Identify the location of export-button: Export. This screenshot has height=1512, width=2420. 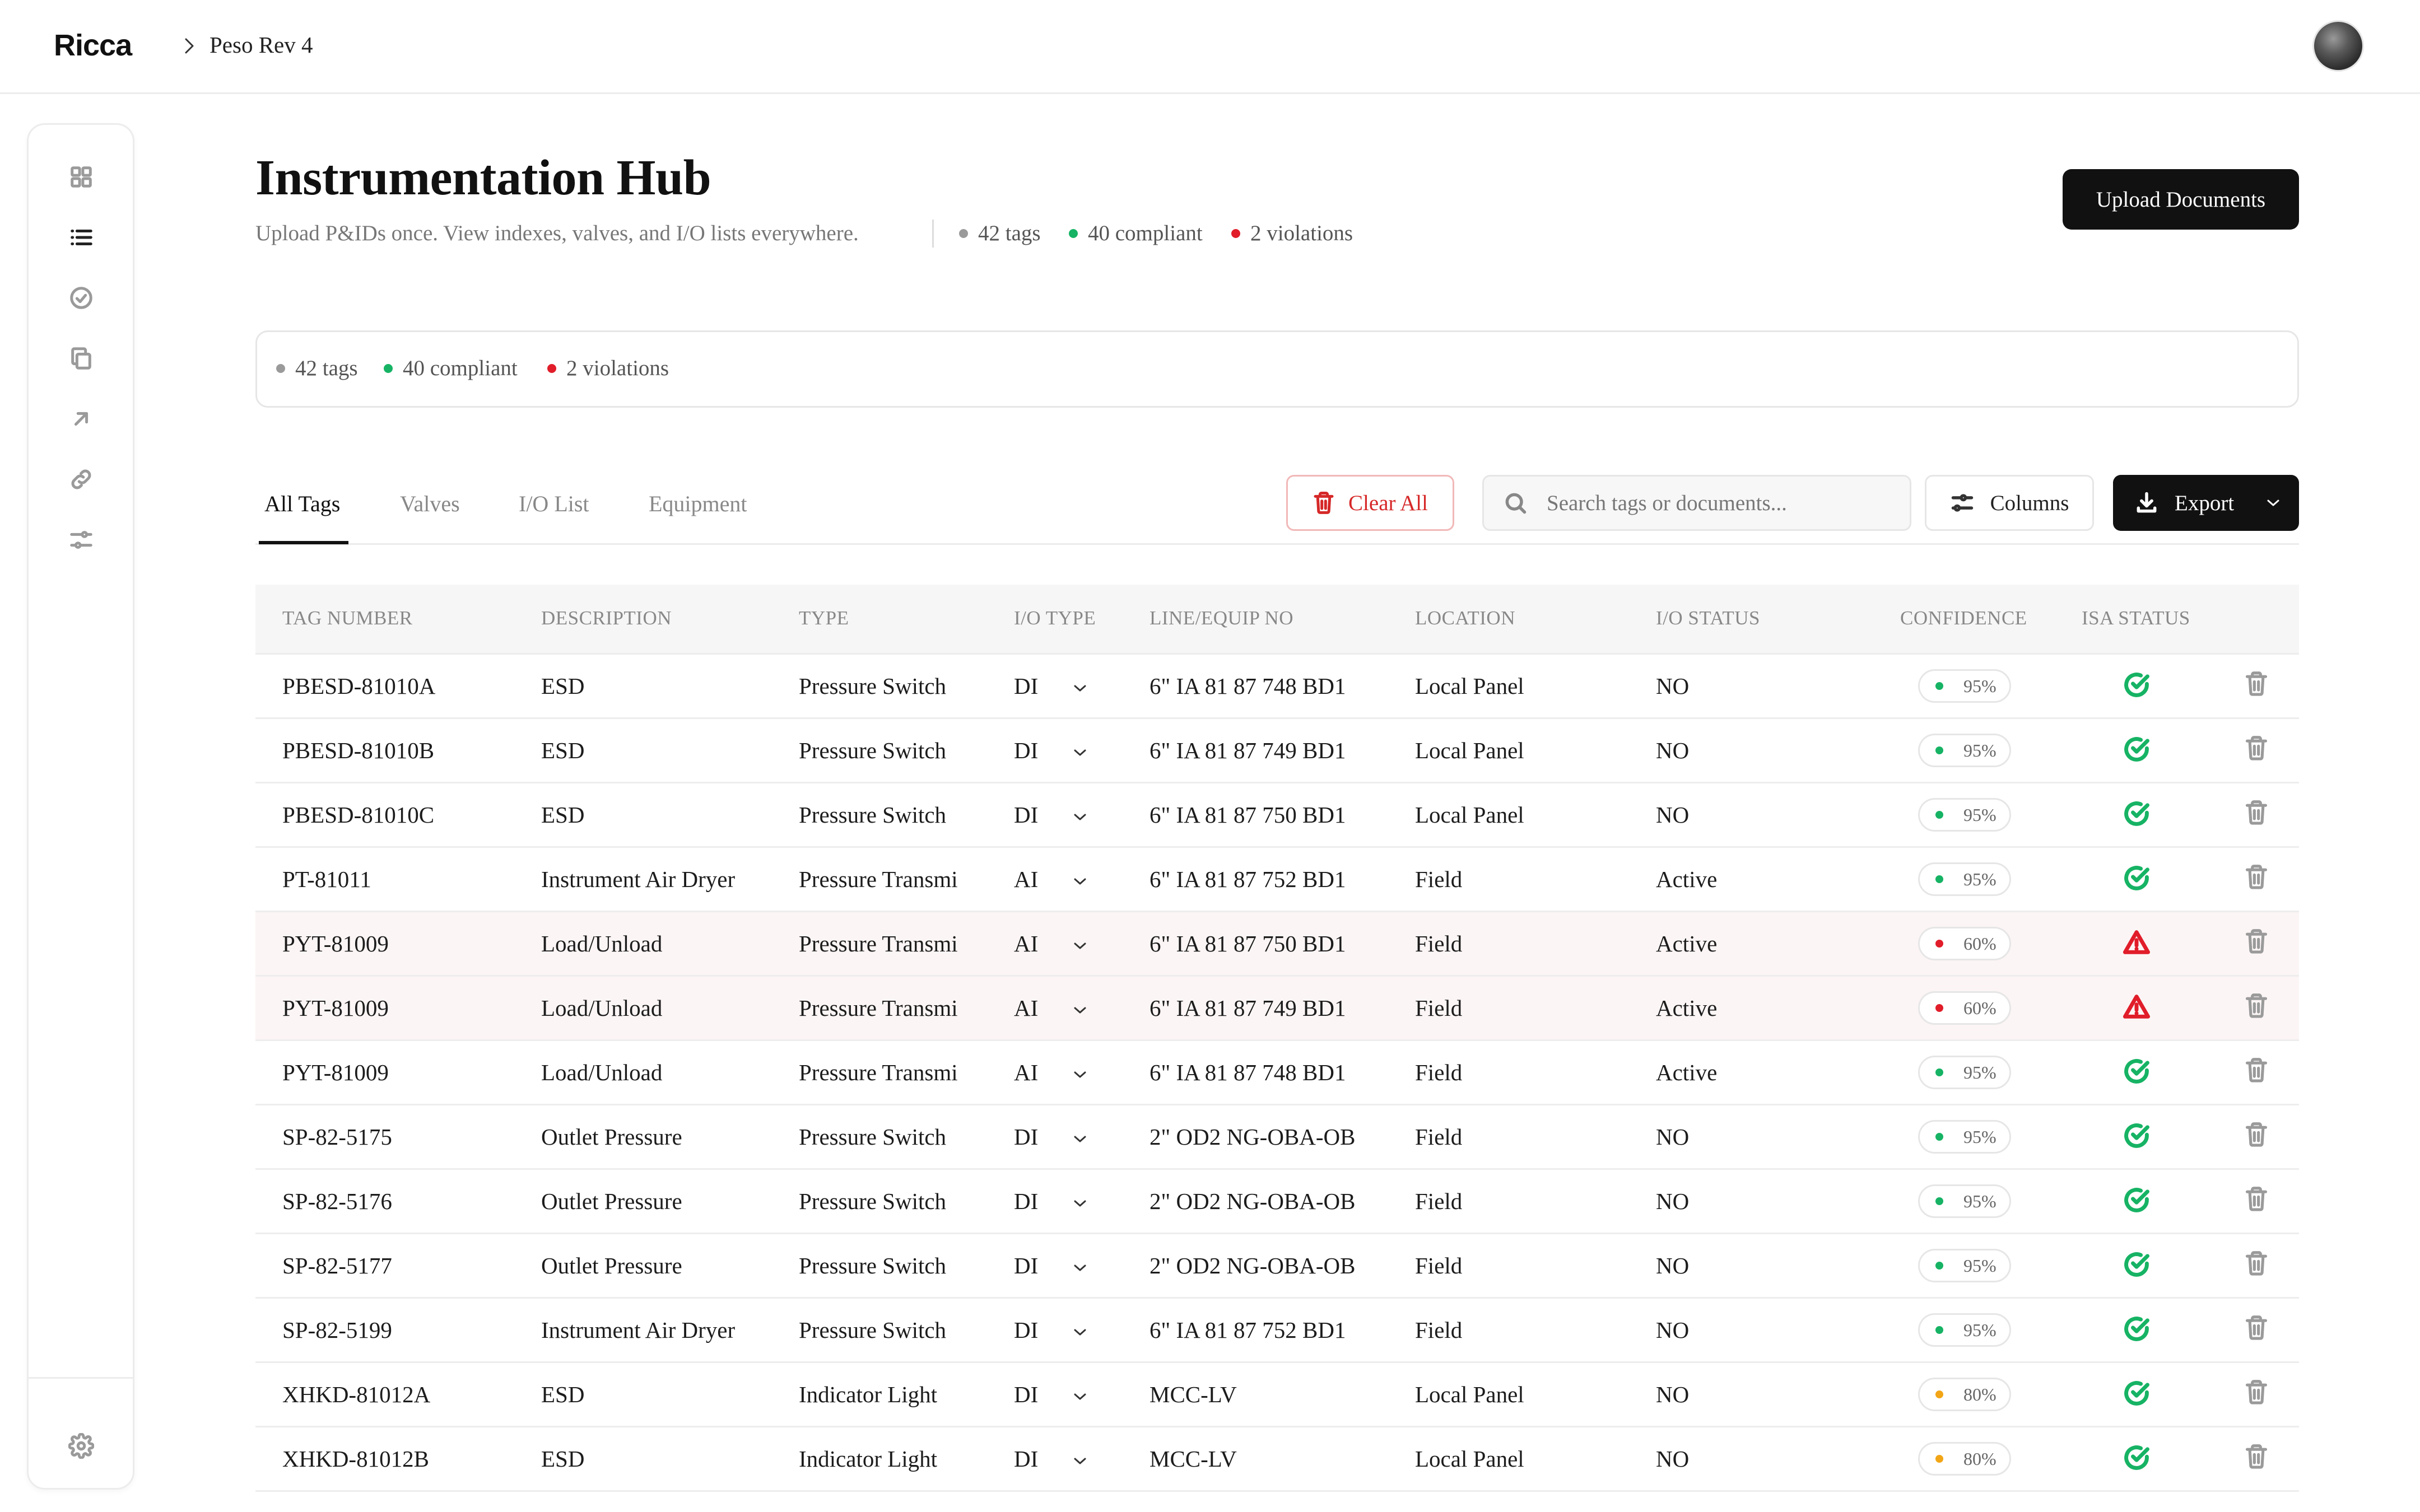
(2206, 503).